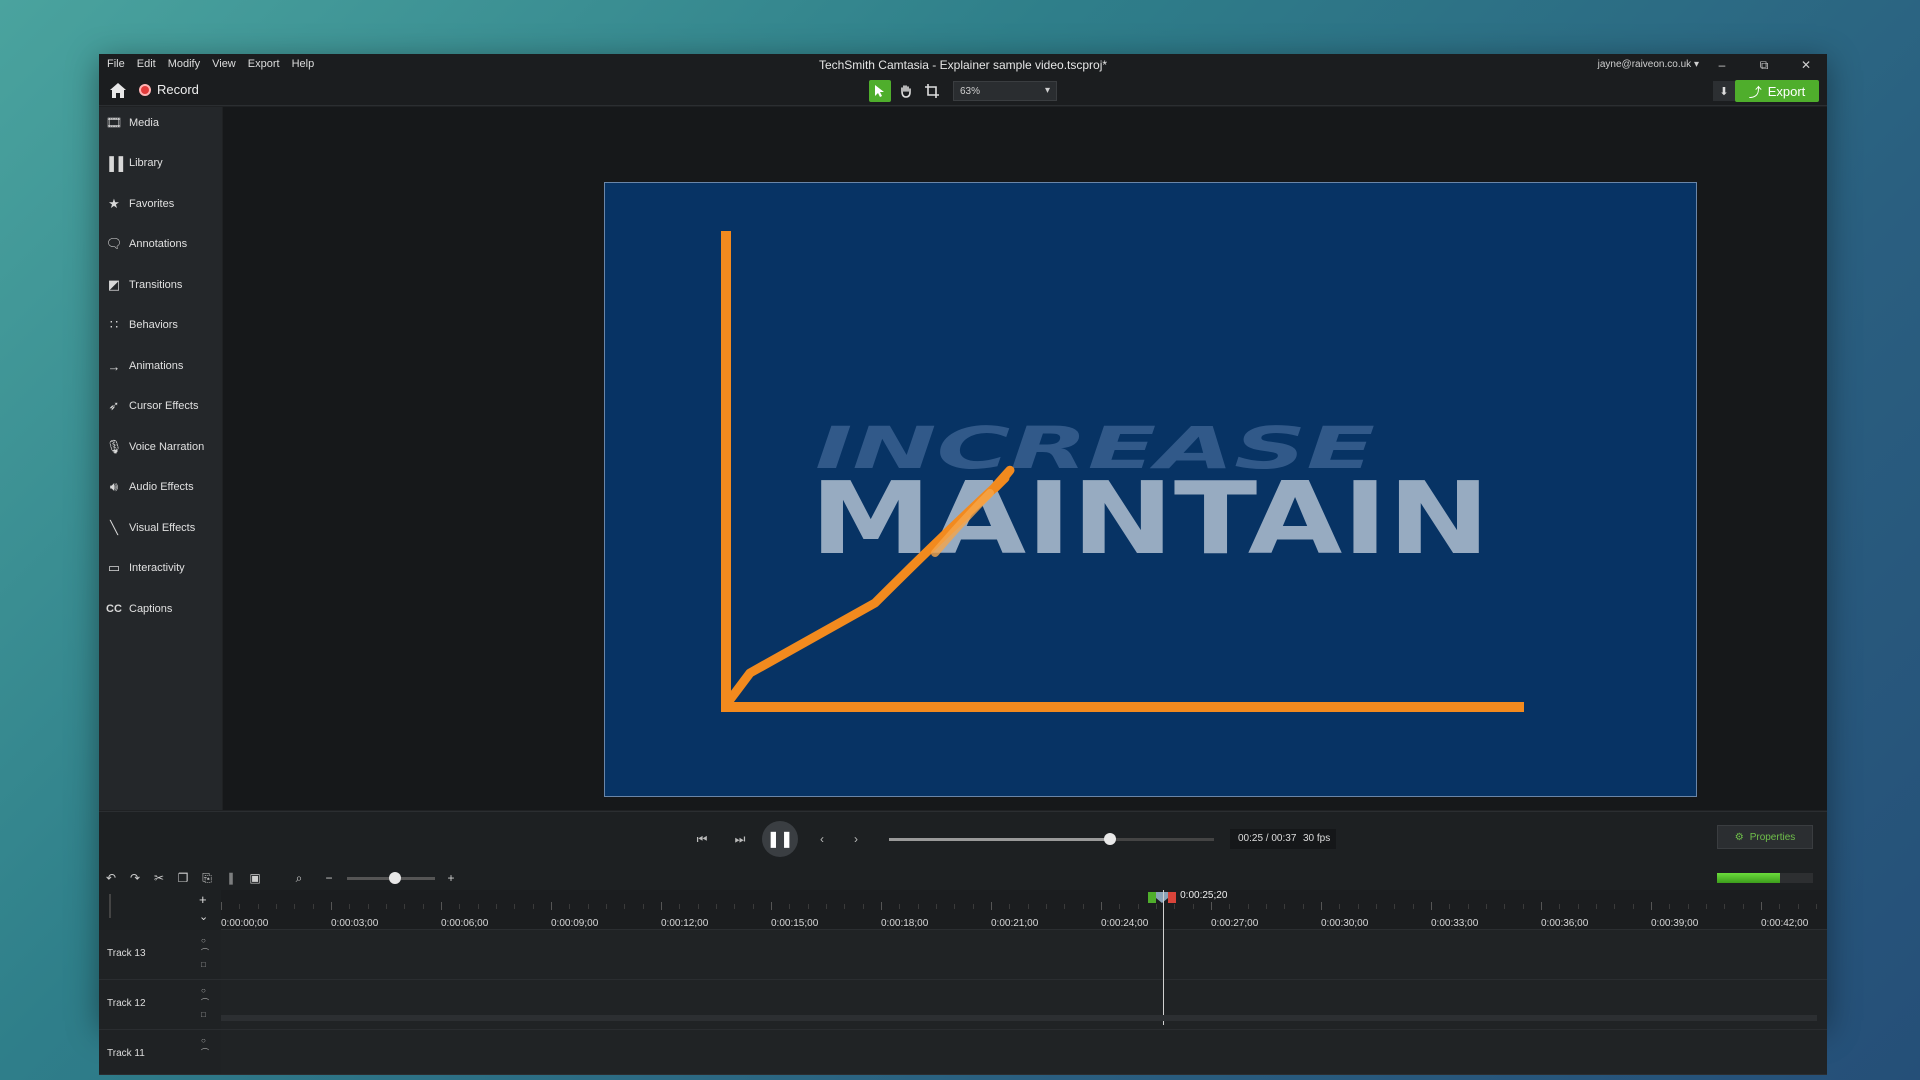 This screenshot has height=1080, width=1920. I want to click on crop-icon, so click(932, 91).